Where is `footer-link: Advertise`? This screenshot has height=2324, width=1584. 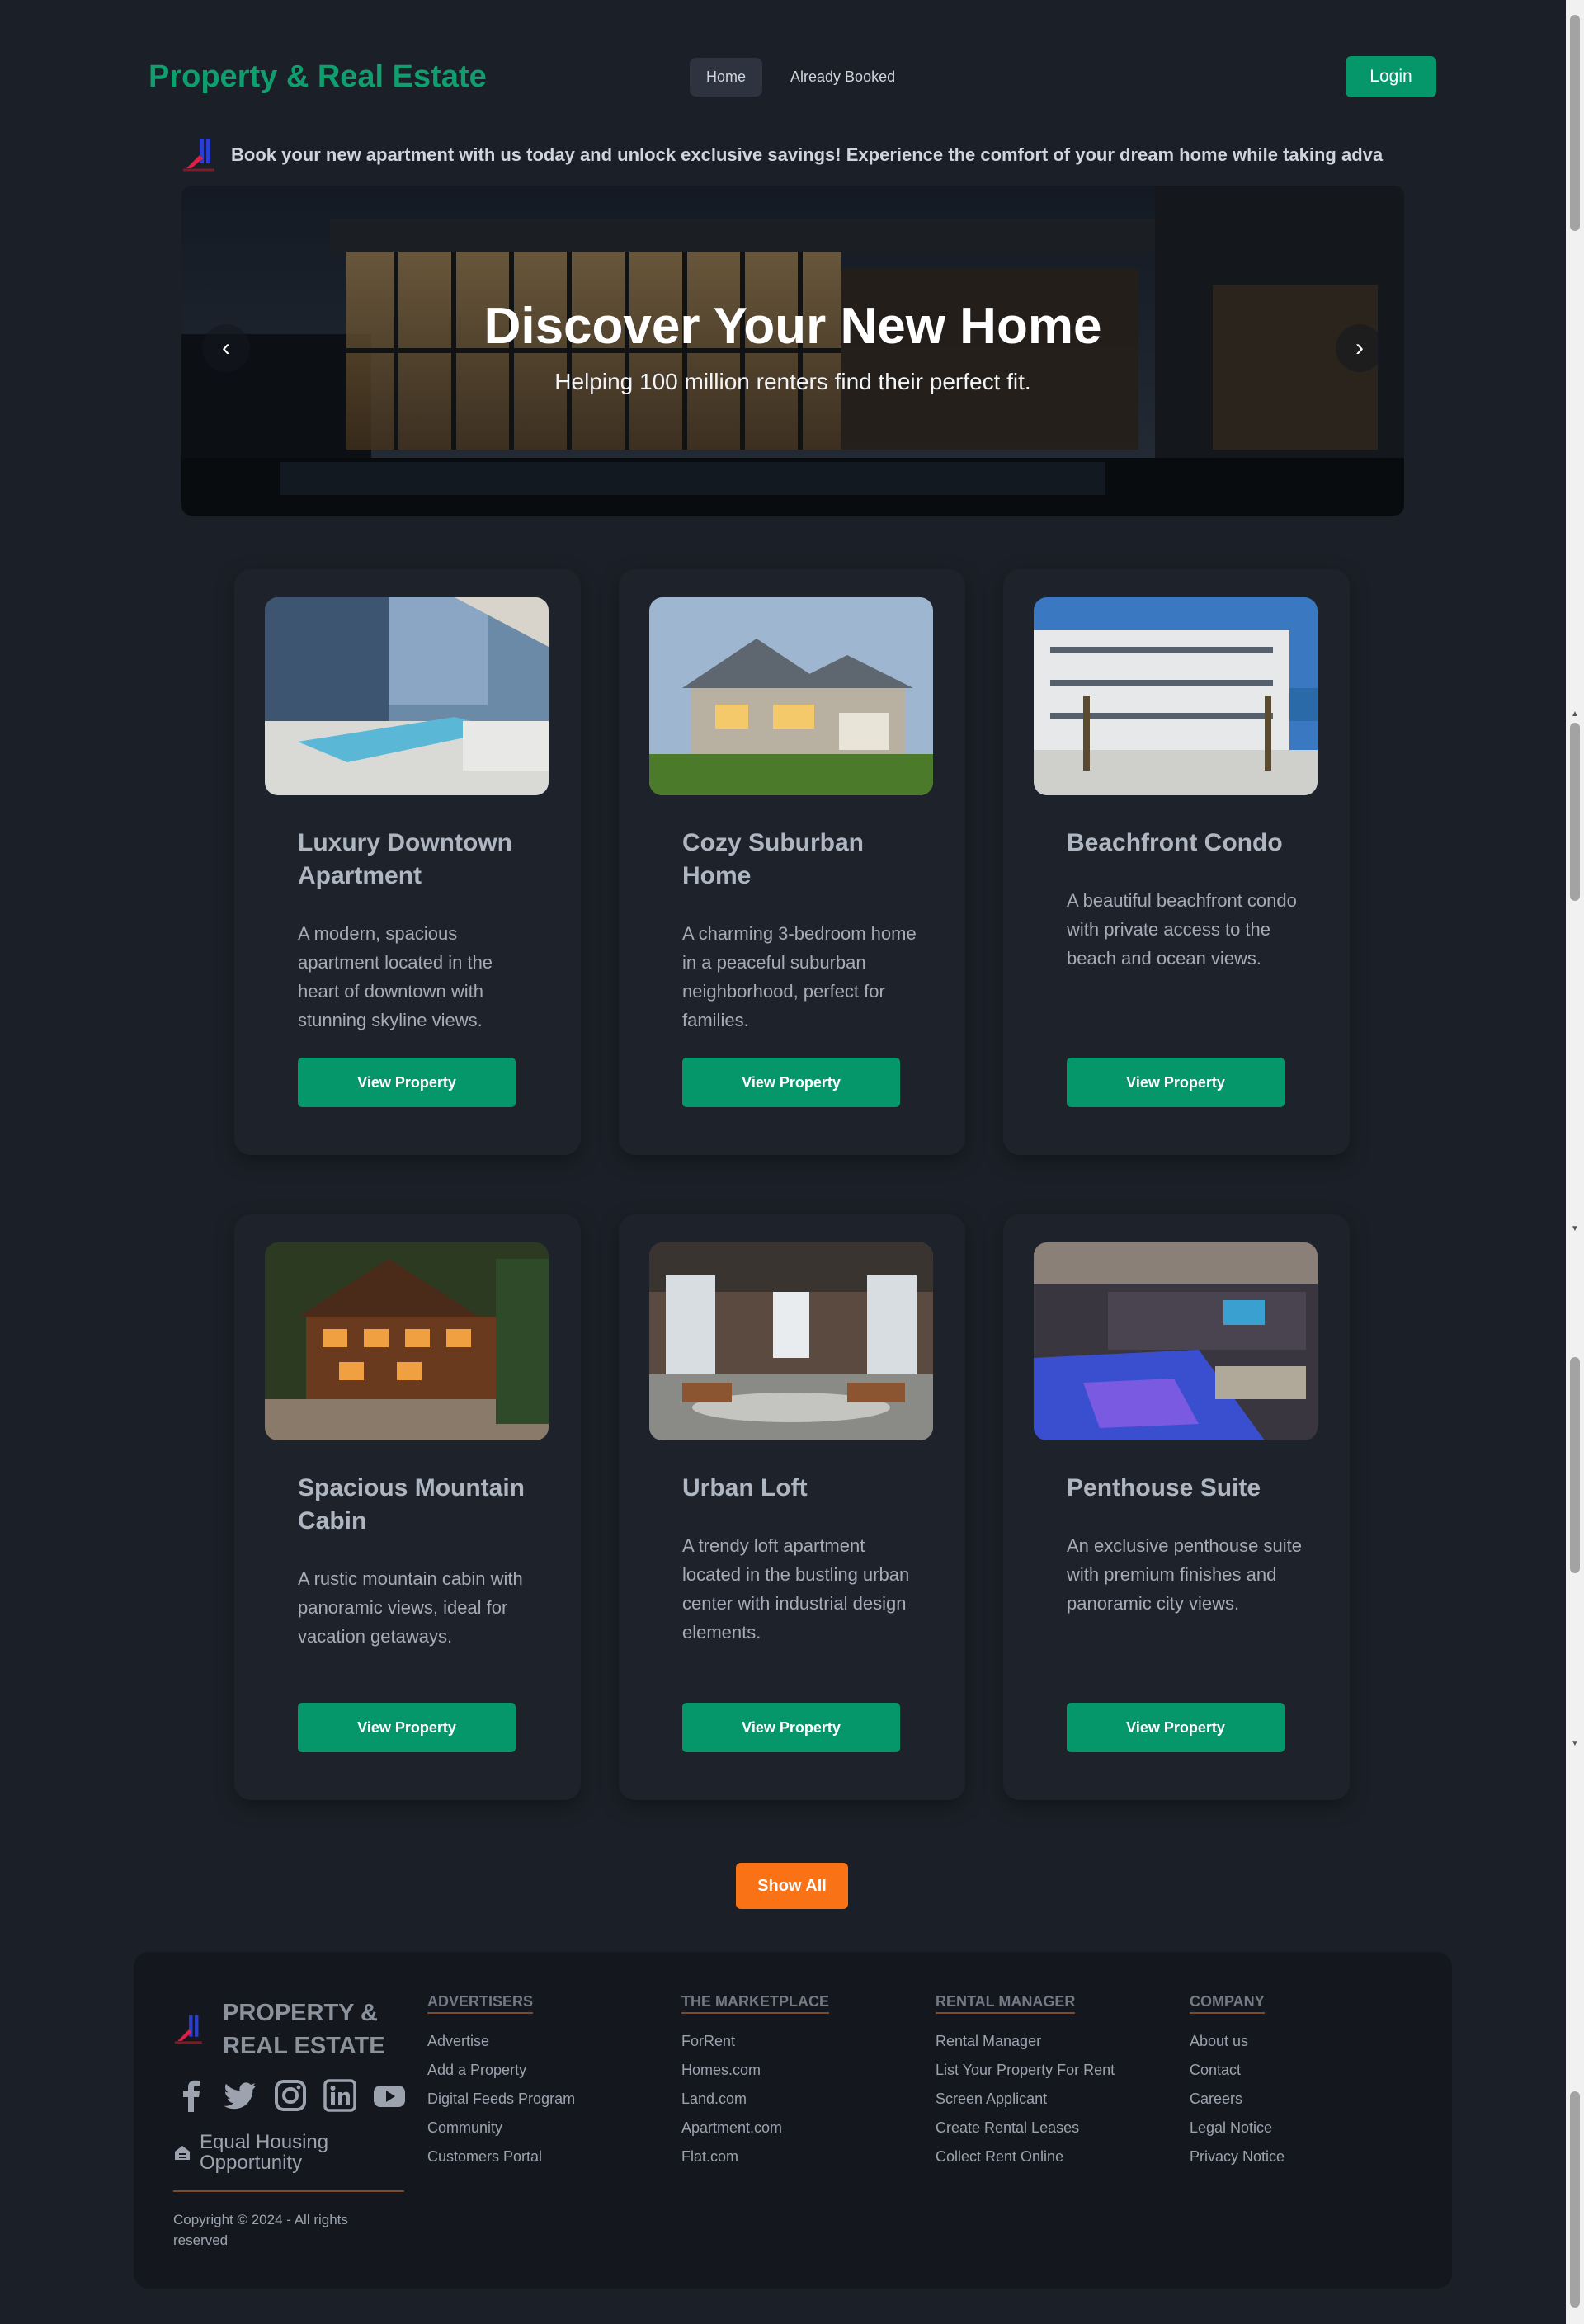 footer-link: Advertise is located at coordinates (501, 2041).